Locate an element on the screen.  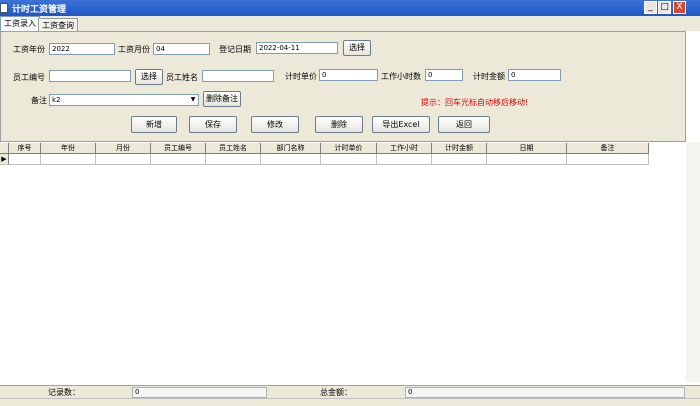
minimize-button: _ is located at coordinates (650, 7).